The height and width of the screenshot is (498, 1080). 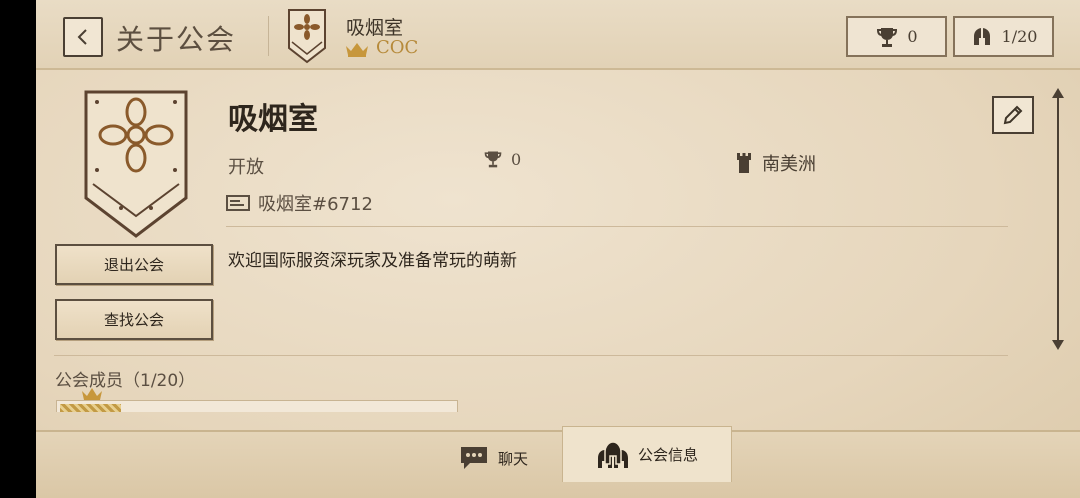 I want to click on guild-emblem-icon, so click(x=136, y=164).